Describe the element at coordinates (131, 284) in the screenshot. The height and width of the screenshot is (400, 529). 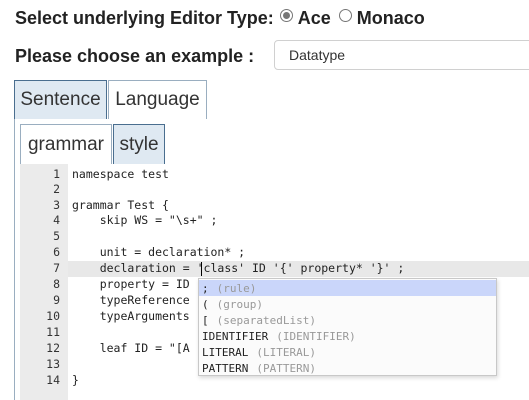
I see `code-line: property = ID` at that location.